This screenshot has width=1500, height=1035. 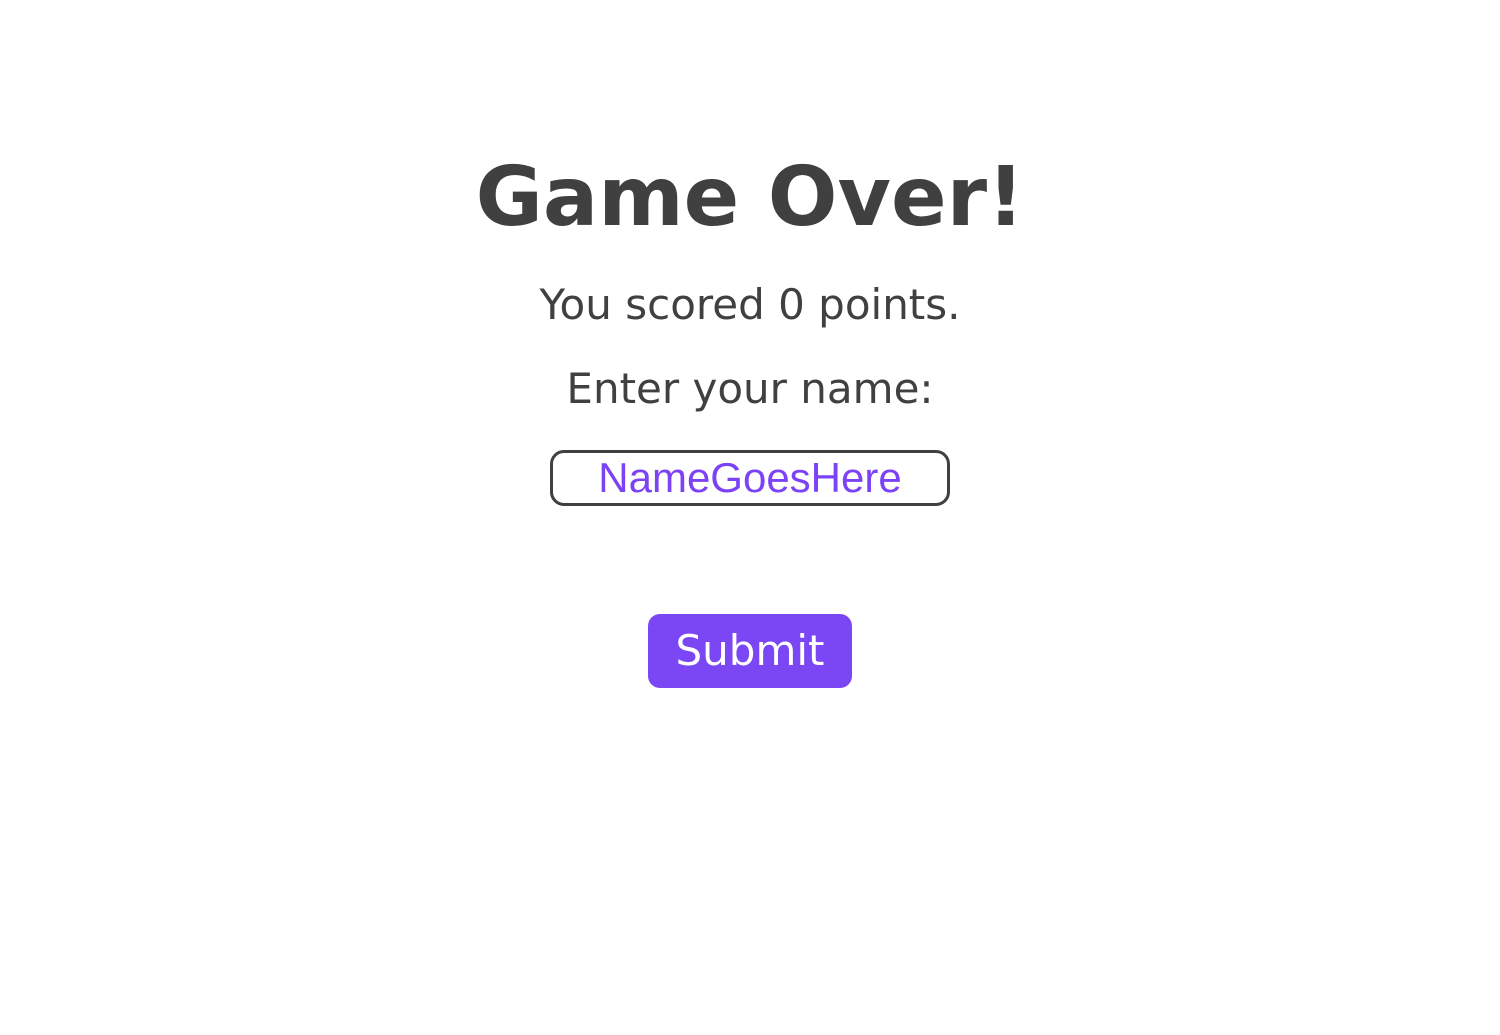 What do you see at coordinates (750, 197) in the screenshot?
I see `page-title: Game Over!` at bounding box center [750, 197].